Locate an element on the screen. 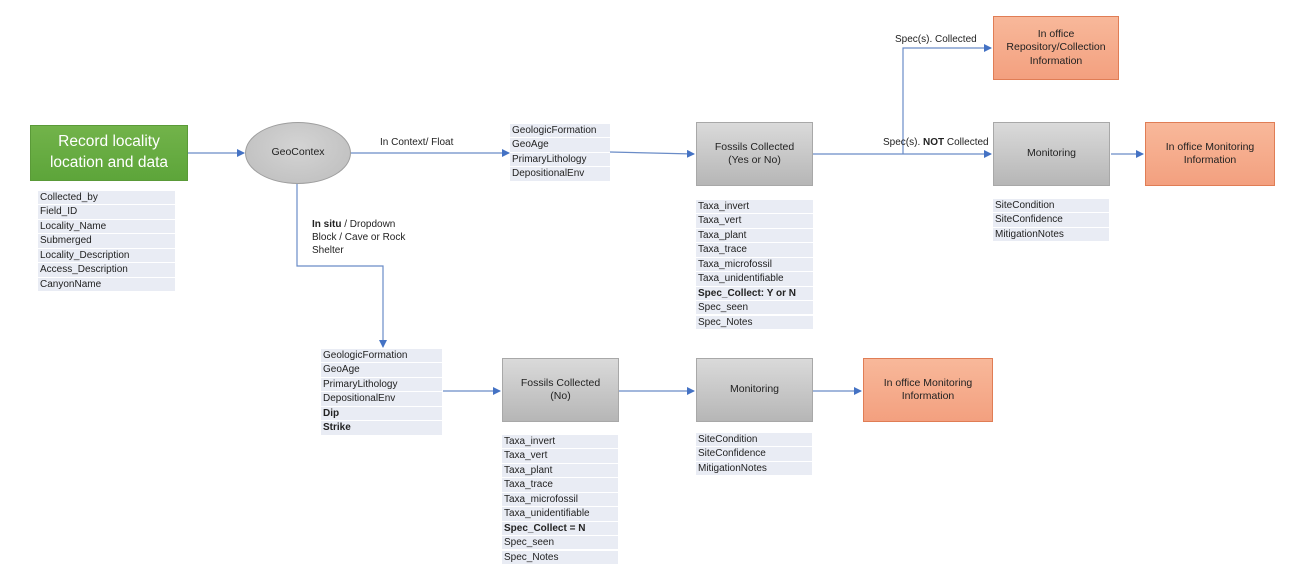 The height and width of the screenshot is (575, 1300). in-situ-line2: Block / Cave or Rock is located at coordinates (359, 237).